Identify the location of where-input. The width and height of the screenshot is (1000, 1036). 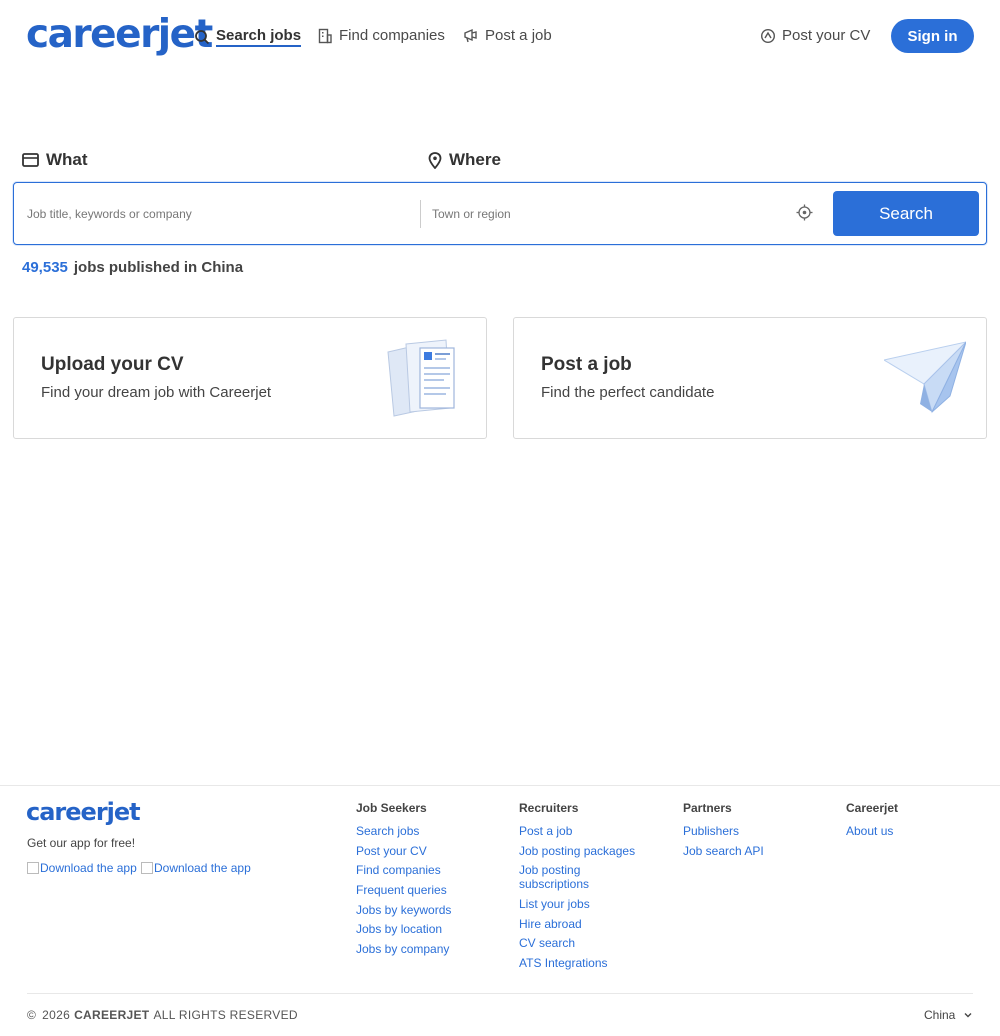
(612, 214).